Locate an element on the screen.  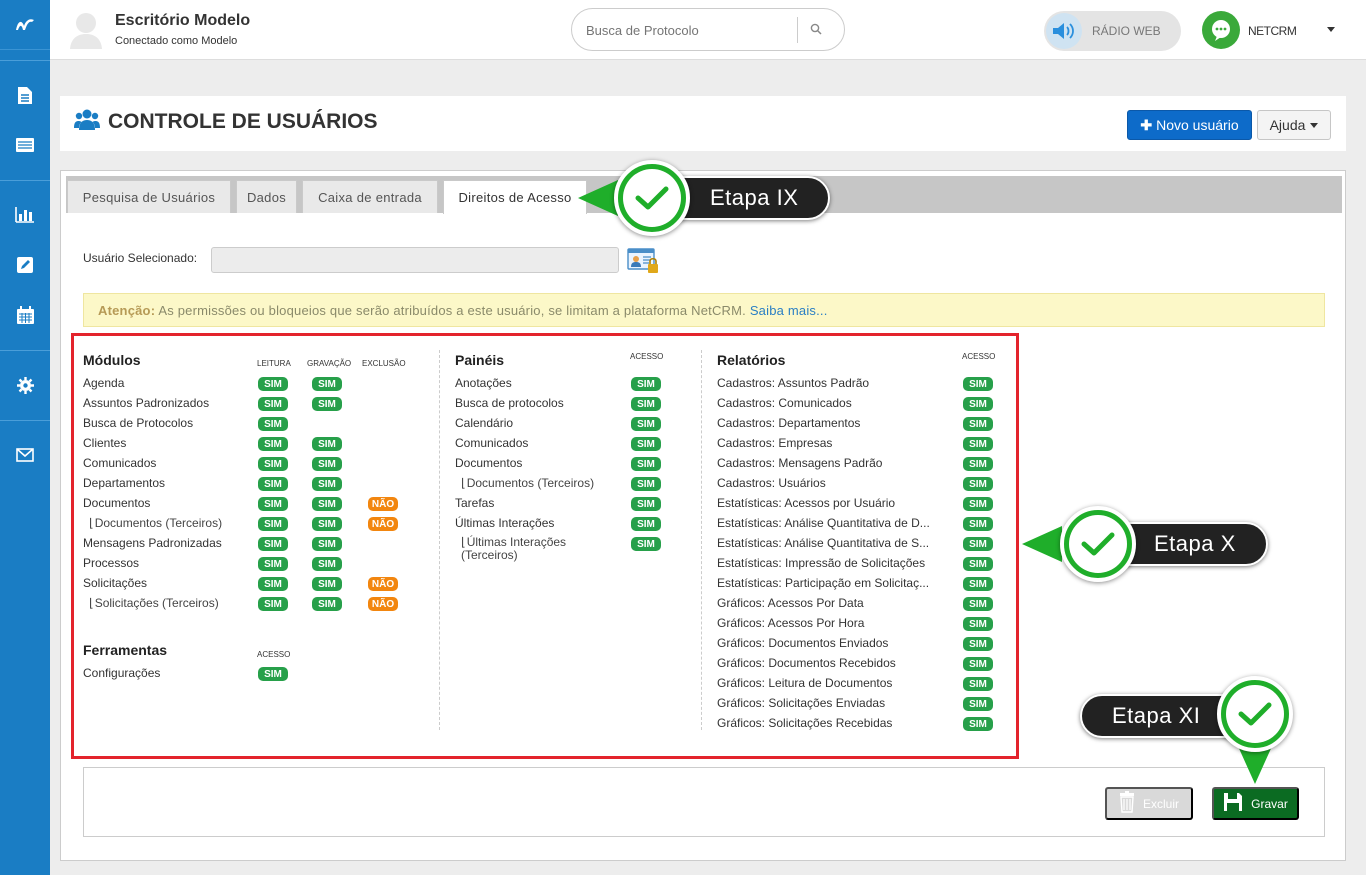
permission-row-label: Processos is located at coordinates (111, 563).